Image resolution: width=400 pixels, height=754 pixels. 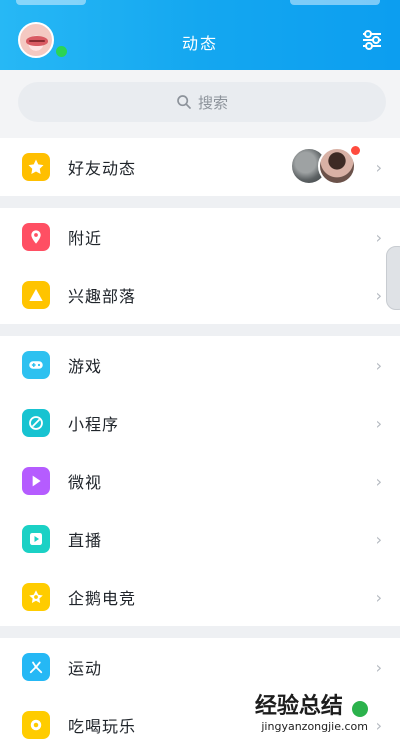 What do you see at coordinates (94, 424) in the screenshot?
I see `menu-label: 小程序` at bounding box center [94, 424].